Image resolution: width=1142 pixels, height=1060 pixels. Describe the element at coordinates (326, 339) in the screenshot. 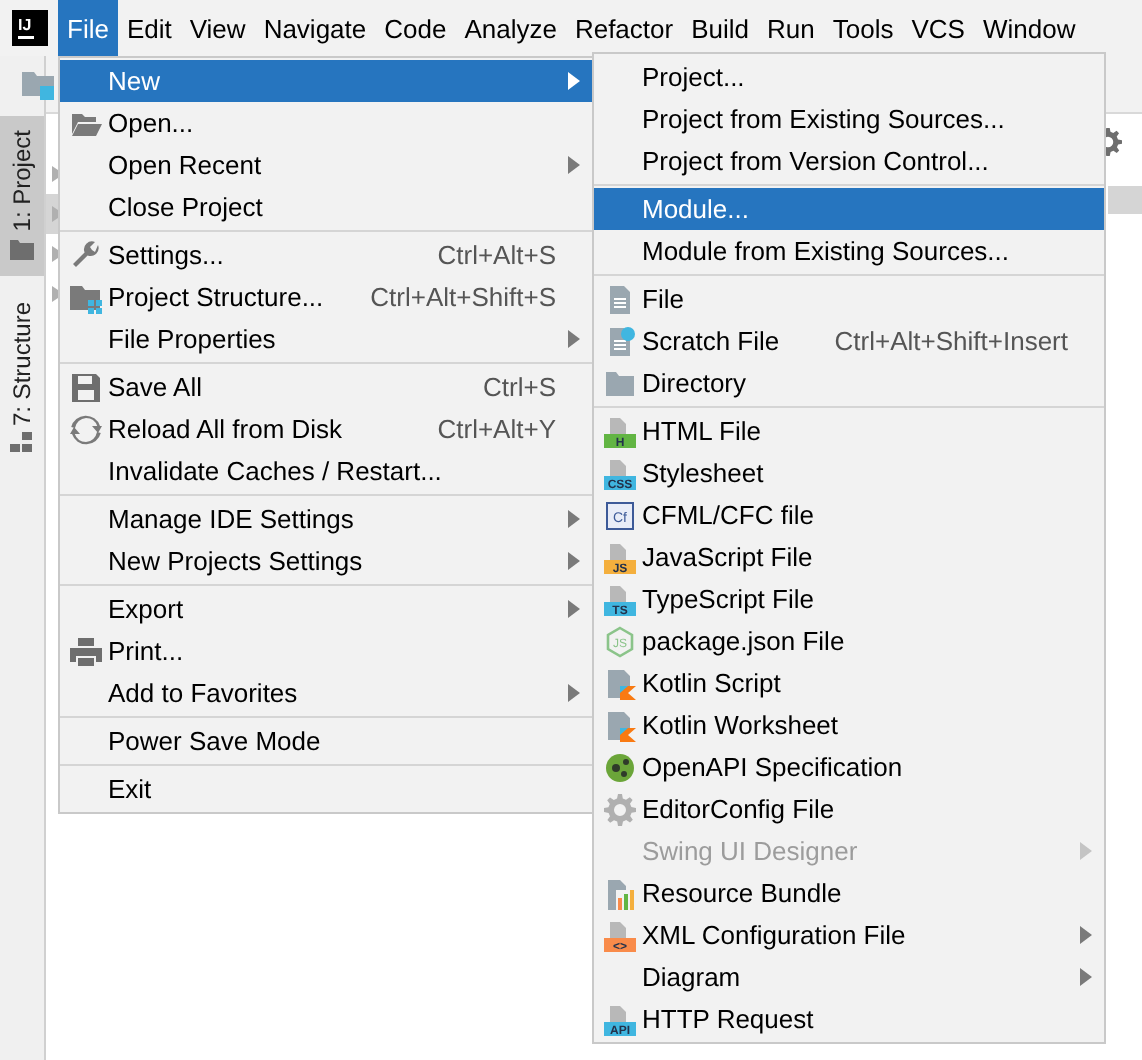

I see `menu-item: File Properties` at that location.